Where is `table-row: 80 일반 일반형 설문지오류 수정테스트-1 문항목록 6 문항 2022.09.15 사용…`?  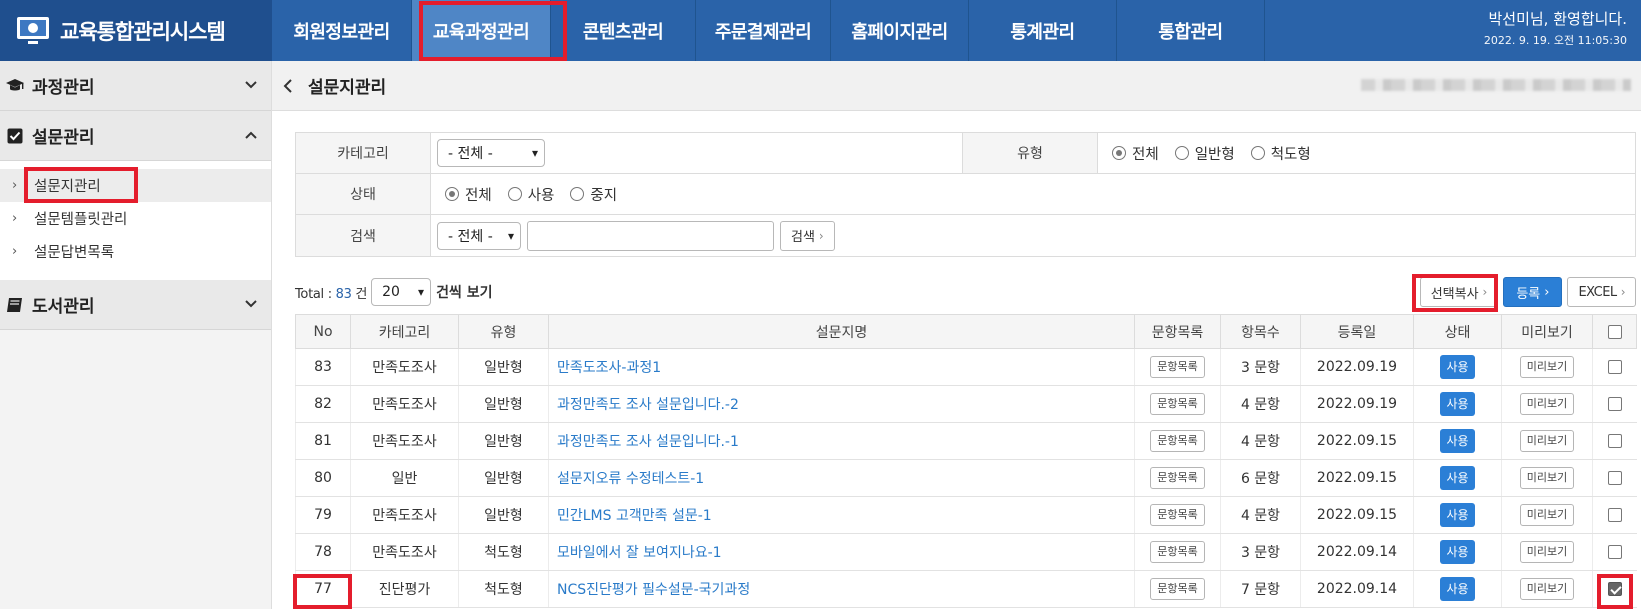
table-row: 80 일반 일반형 설문지오류 수정테스트-1 문항목록 6 문항 2022.09.15 사용… is located at coordinates (966, 478).